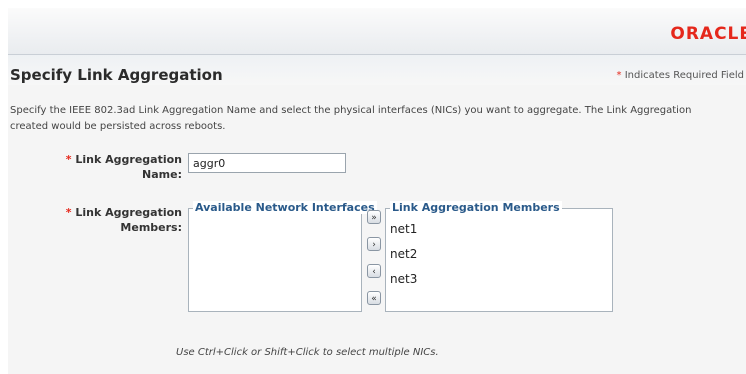 The image size is (746, 374). I want to click on name-label-line1: * Link Aggregation, so click(115, 159).